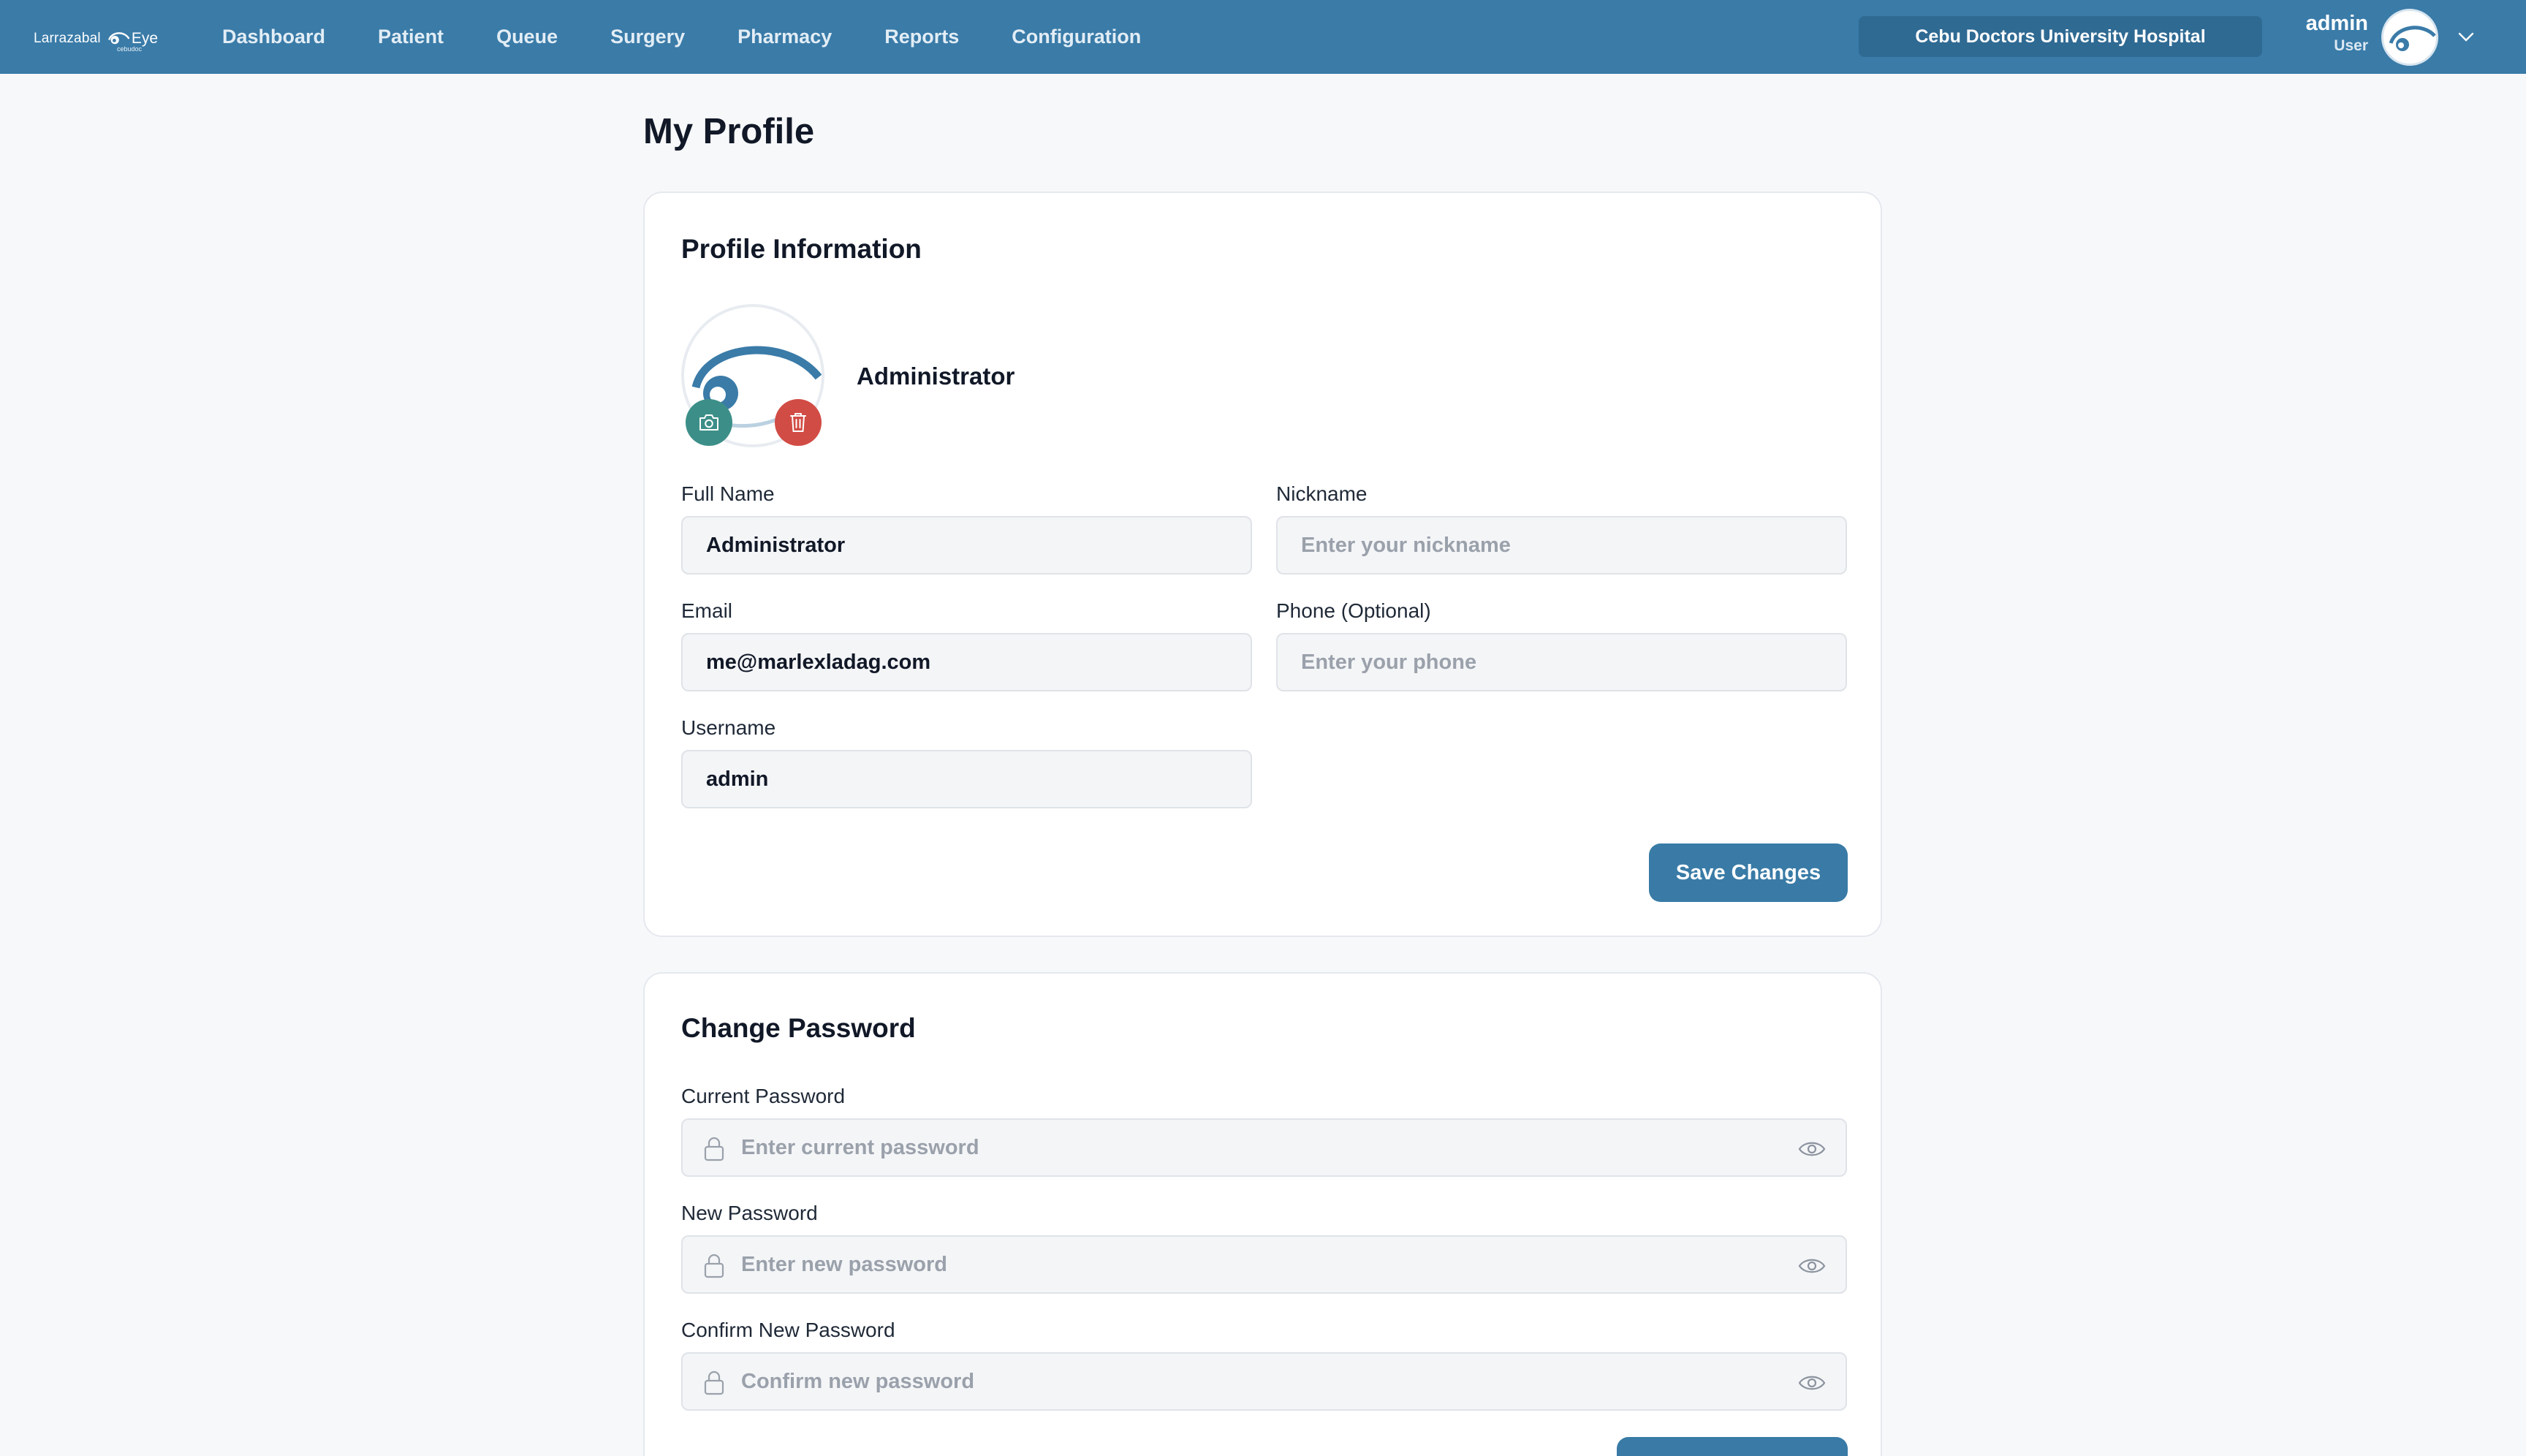 The image size is (2526, 1456). Describe the element at coordinates (411, 37) in the screenshot. I see `nav-item-patient: Patient` at that location.